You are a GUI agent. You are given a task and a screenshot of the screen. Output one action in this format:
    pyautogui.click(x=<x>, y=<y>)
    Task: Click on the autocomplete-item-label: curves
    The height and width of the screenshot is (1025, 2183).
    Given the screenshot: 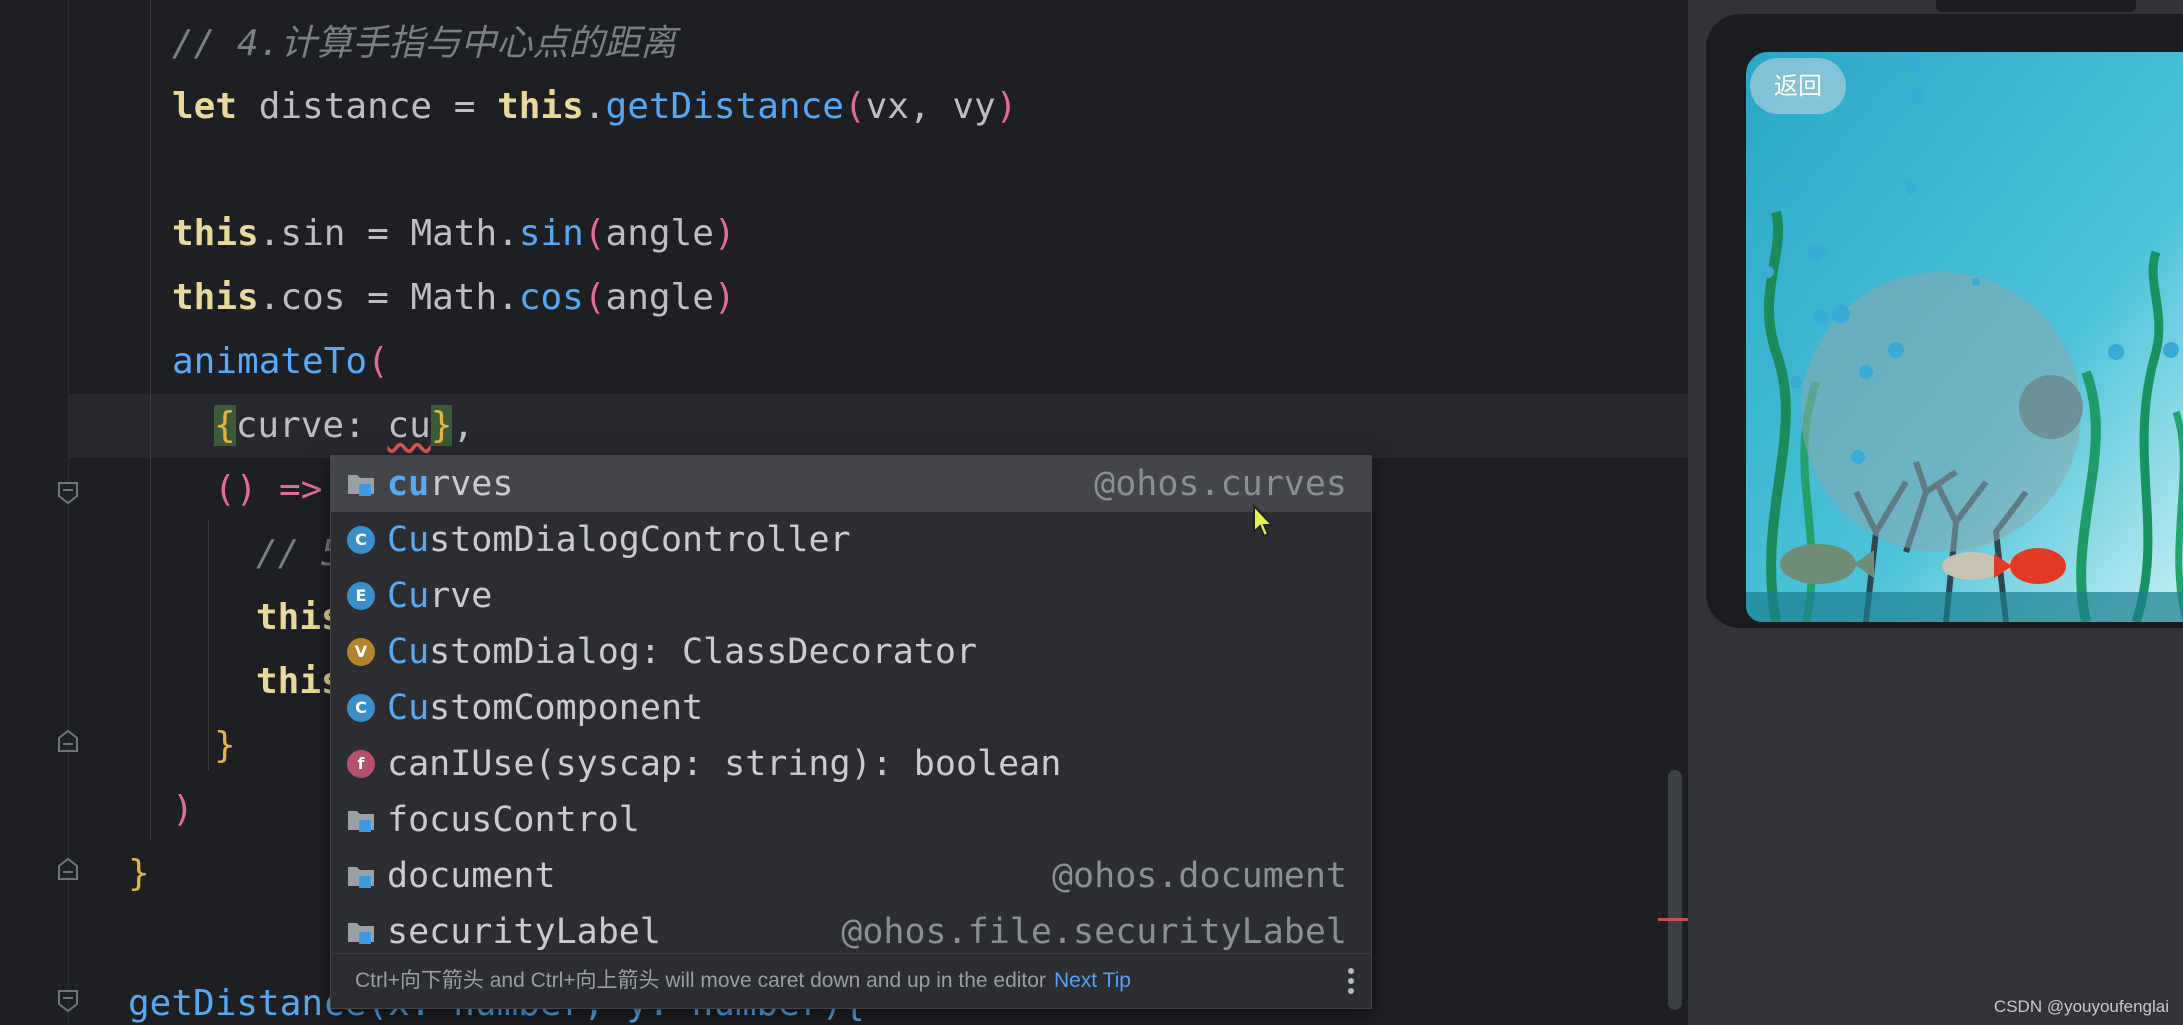 What is the action you would take?
    pyautogui.click(x=450, y=484)
    